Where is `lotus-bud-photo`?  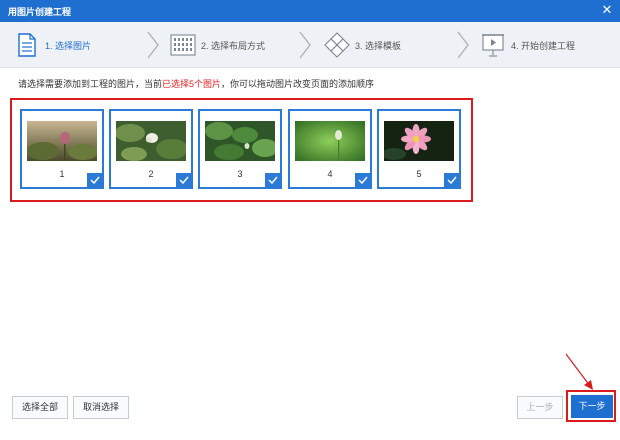 lotus-bud-photo is located at coordinates (62, 141).